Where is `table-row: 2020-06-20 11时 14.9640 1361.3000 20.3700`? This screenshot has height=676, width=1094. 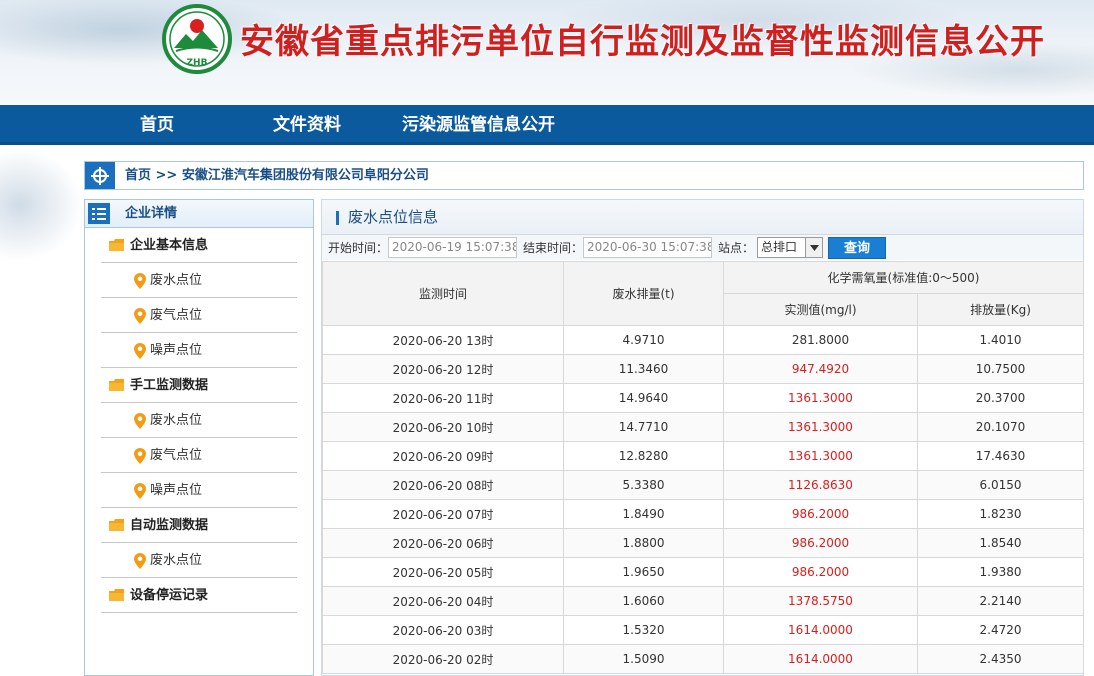 table-row: 2020-06-20 11时 14.9640 1361.3000 20.3700 is located at coordinates (703, 398).